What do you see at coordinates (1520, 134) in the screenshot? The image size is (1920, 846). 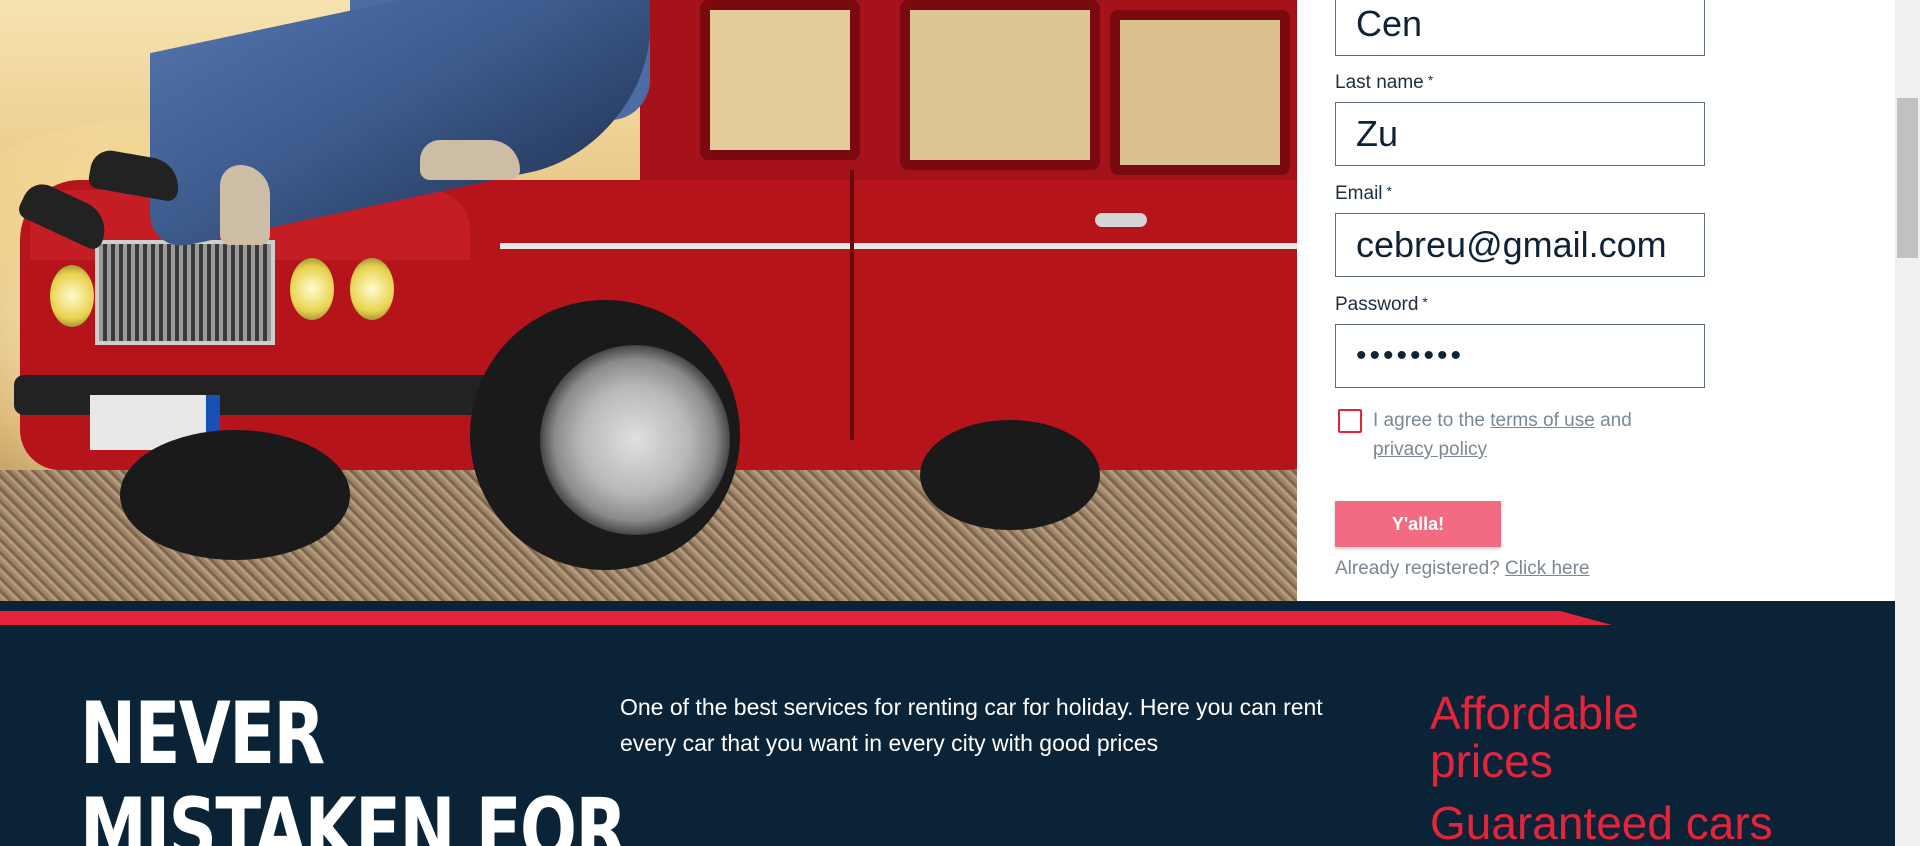 I see `last-name-field: Zu` at bounding box center [1520, 134].